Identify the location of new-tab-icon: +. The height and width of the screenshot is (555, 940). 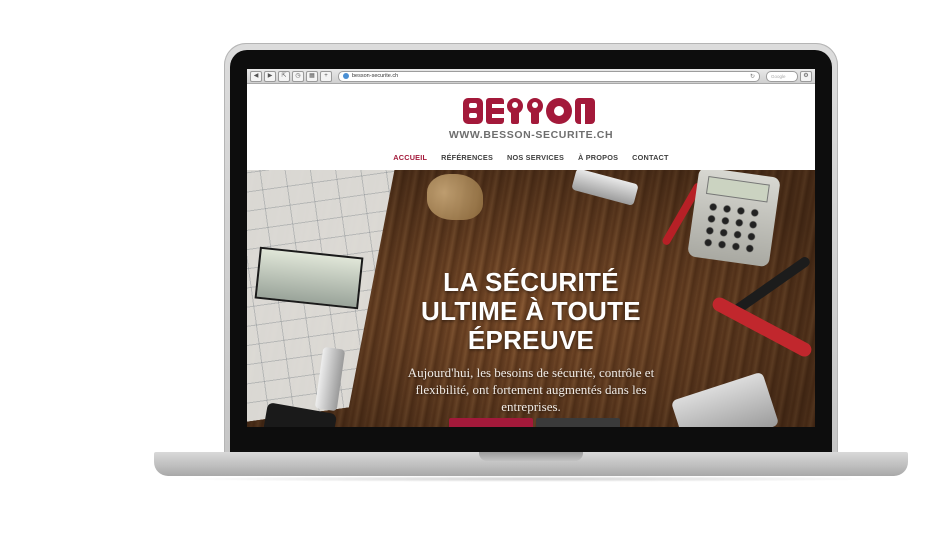
(326, 76).